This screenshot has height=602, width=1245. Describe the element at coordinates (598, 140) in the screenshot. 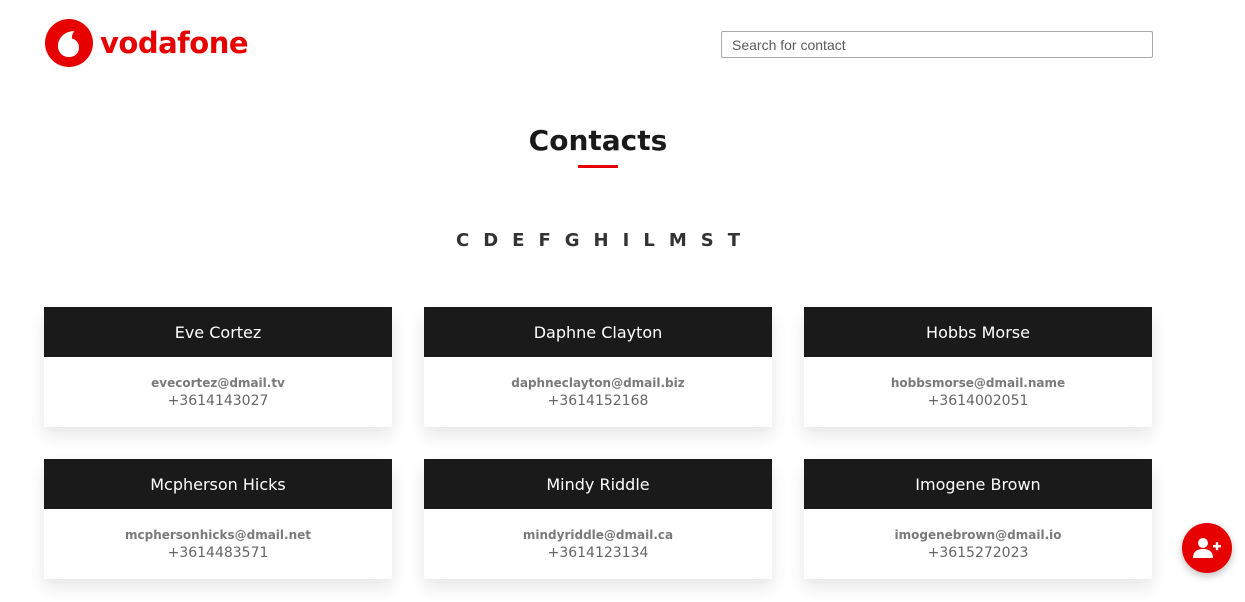

I see `page-title: Contacts` at that location.